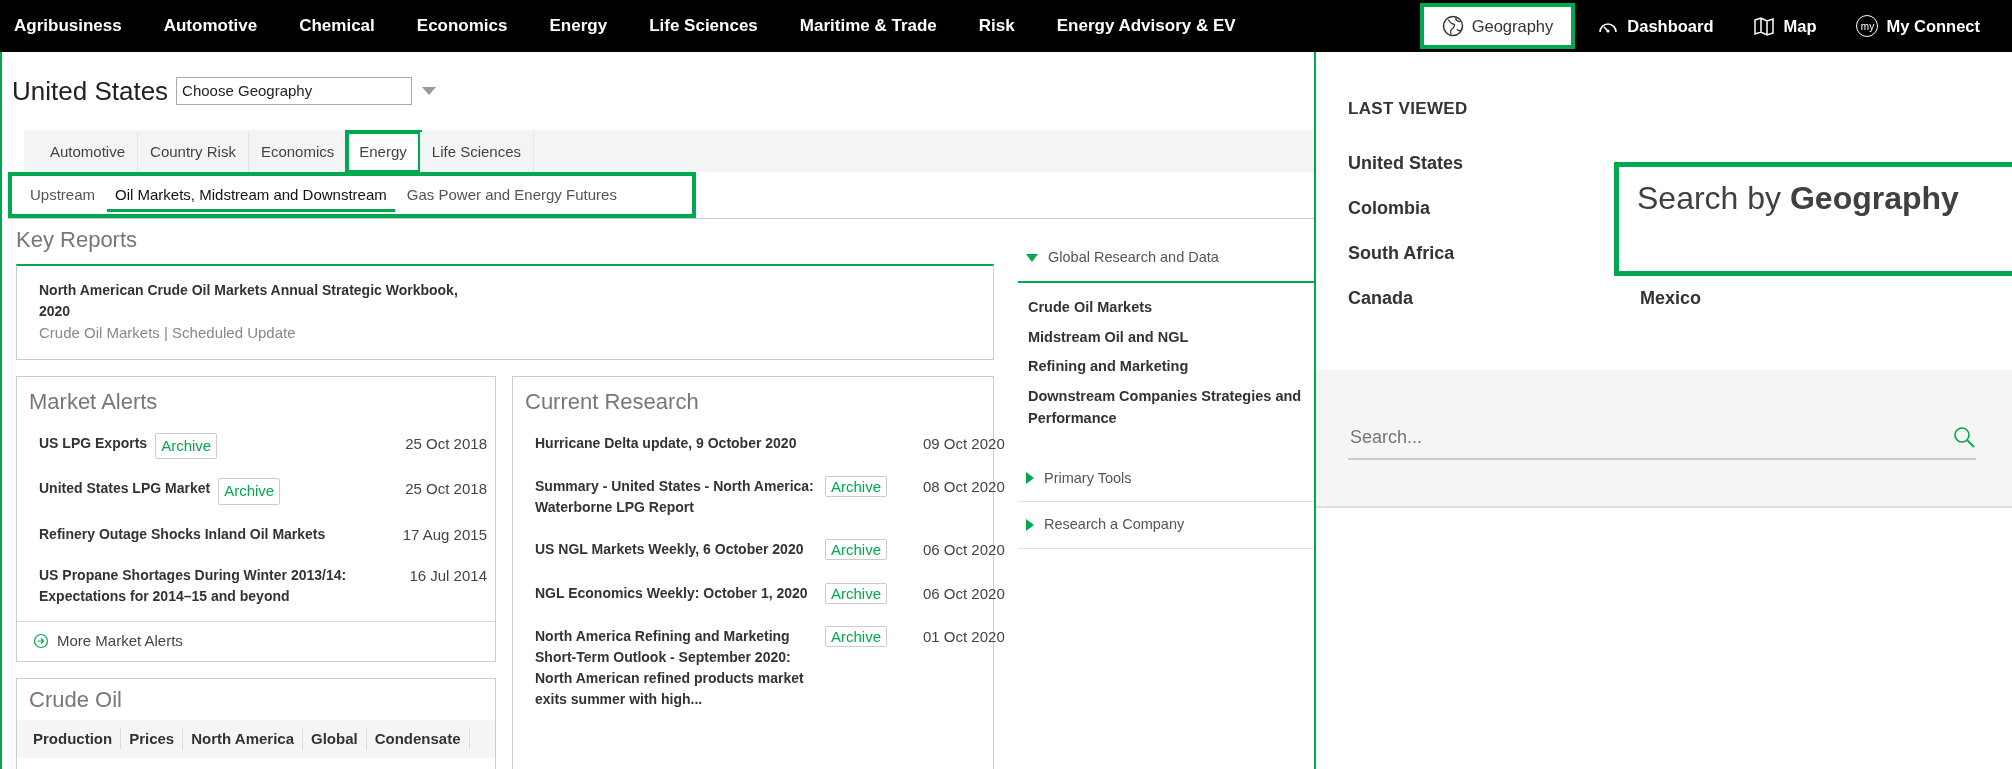 The width and height of the screenshot is (2012, 769). Describe the element at coordinates (125, 488) in the screenshot. I see `item-title: United States LPG Market` at that location.